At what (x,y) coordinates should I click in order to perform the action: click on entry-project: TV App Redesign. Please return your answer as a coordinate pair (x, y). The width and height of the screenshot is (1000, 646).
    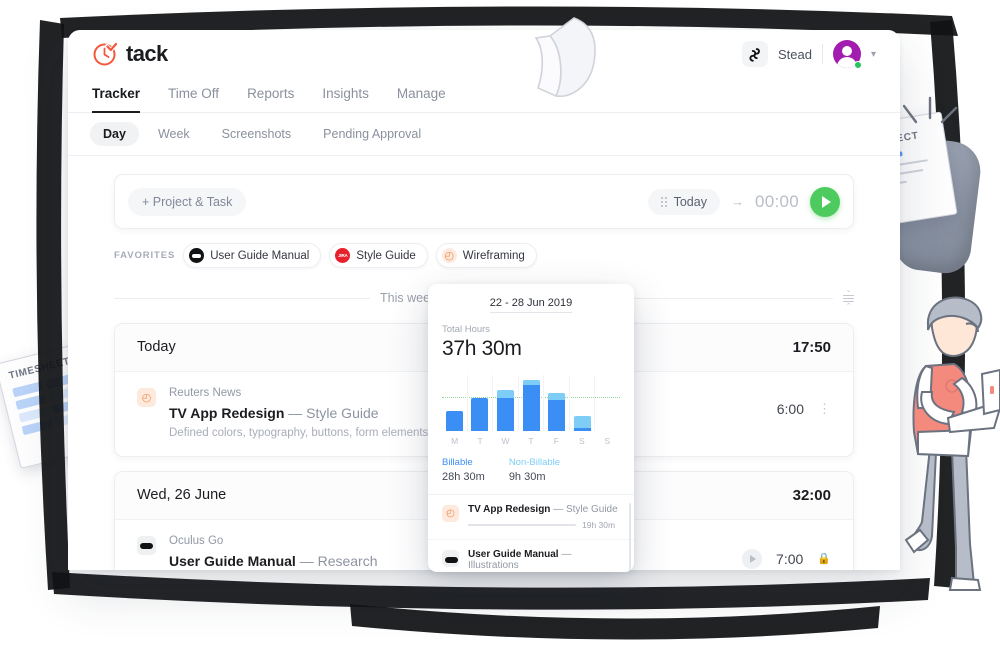
    Looking at the image, I should click on (227, 412).